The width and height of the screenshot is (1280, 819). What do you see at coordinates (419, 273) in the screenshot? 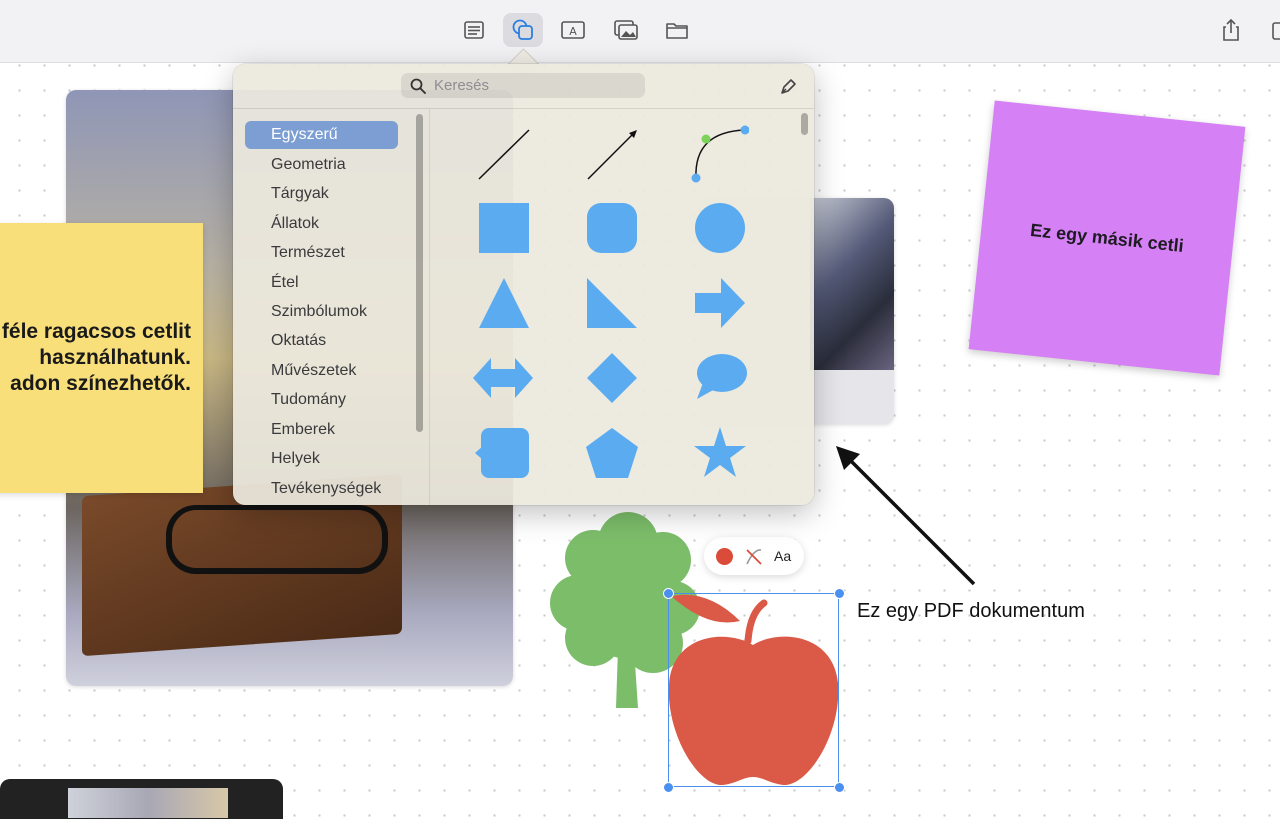
I see `category-scrollbar` at bounding box center [419, 273].